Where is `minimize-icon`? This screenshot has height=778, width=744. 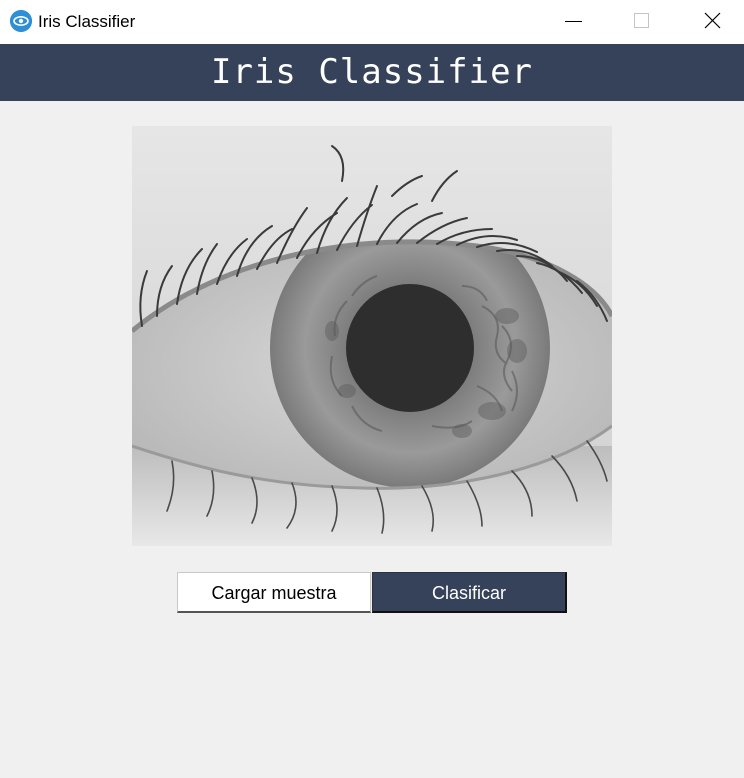 minimize-icon is located at coordinates (573, 21).